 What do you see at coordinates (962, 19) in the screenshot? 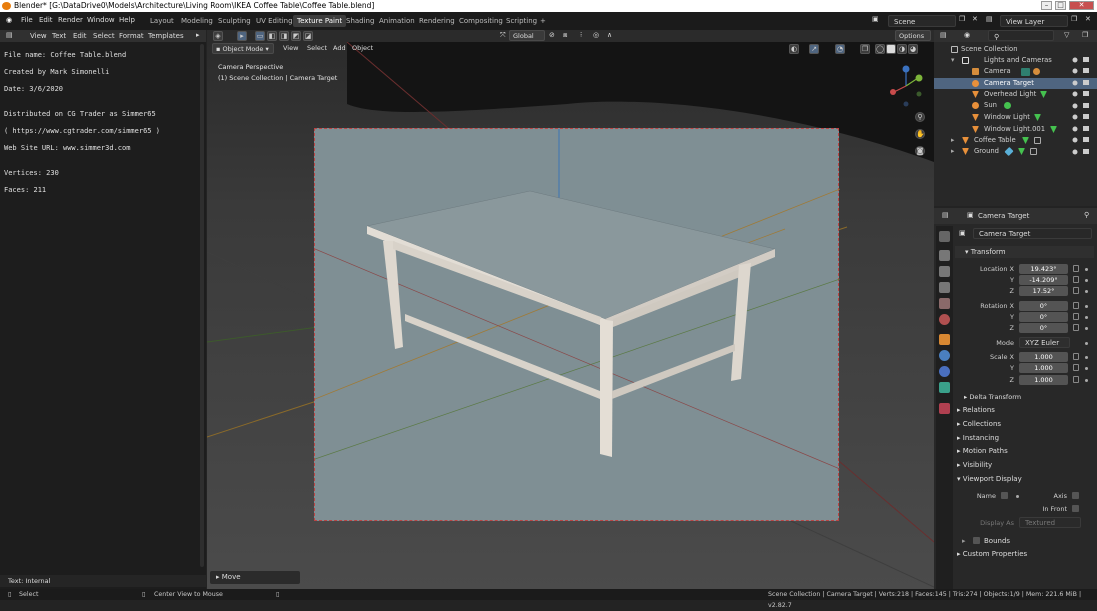
I see `new-scene-icon: ❐` at bounding box center [962, 19].